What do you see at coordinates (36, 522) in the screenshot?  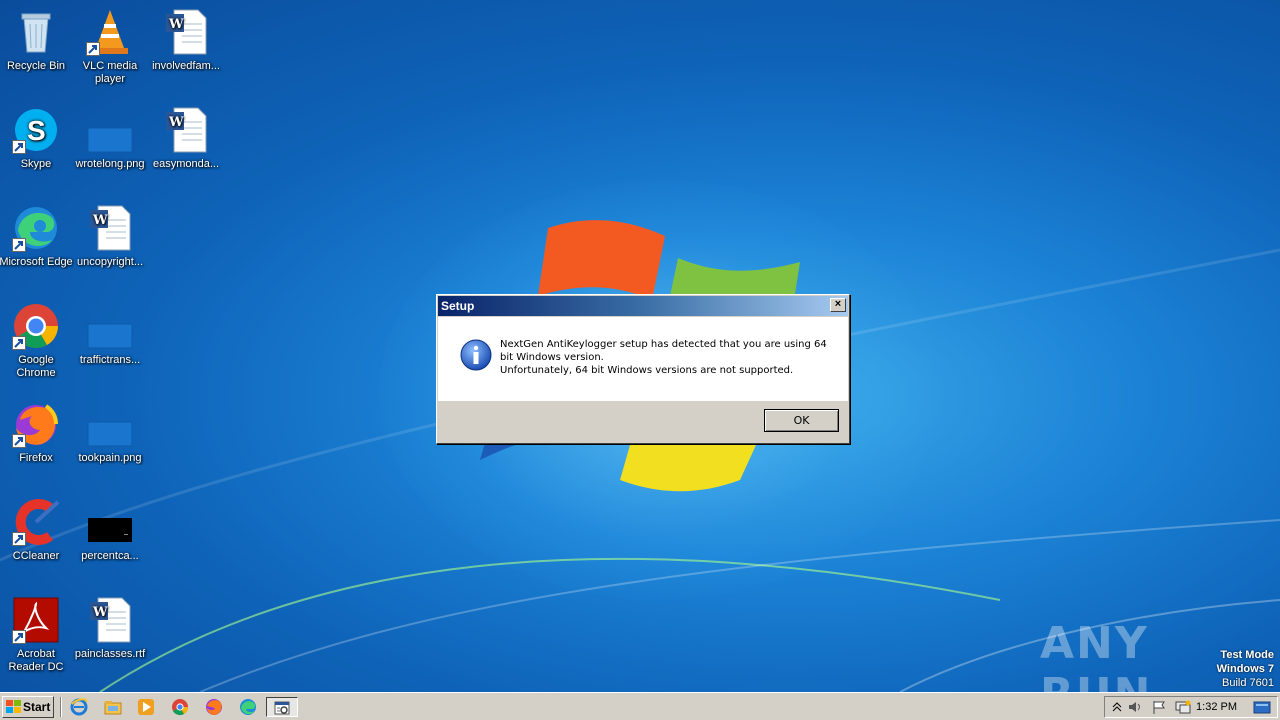 I see `ccleaner-icon` at bounding box center [36, 522].